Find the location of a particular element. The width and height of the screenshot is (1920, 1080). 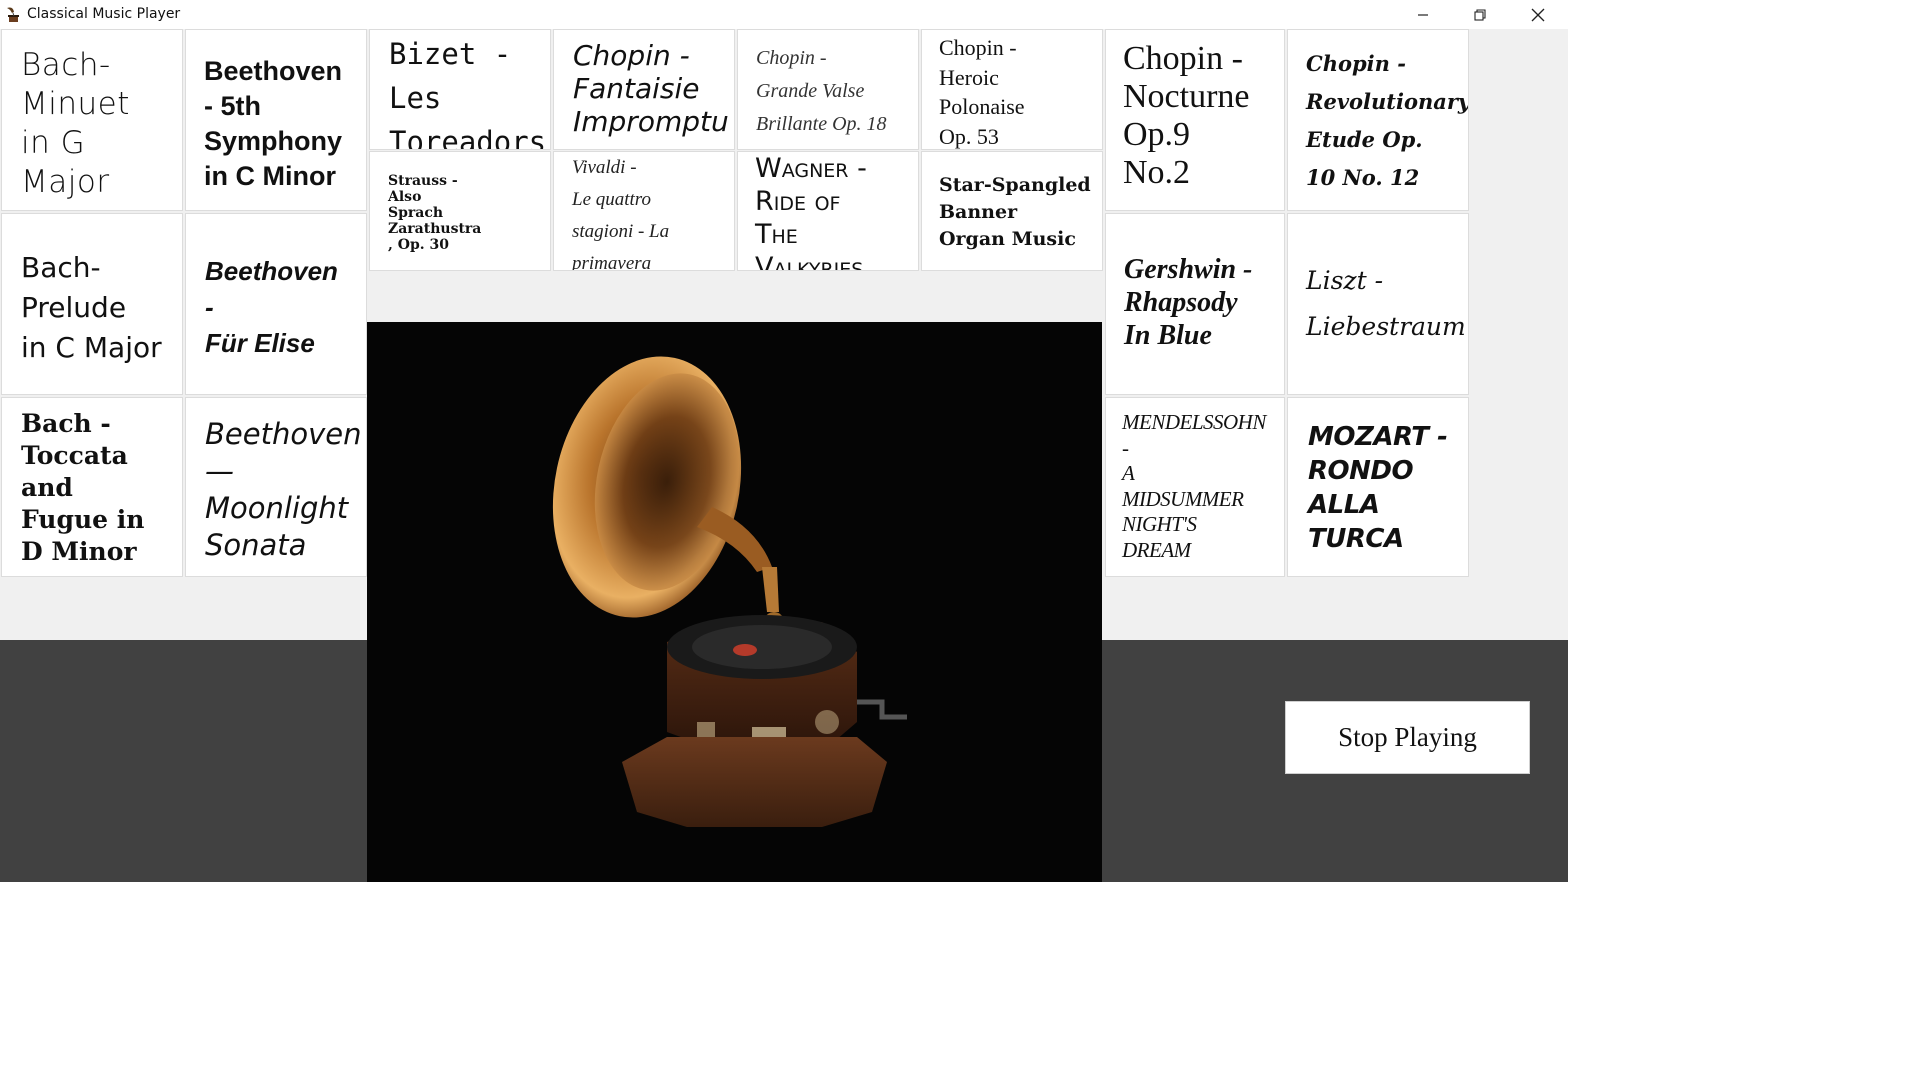

track-label: Chopin - Fantaisie Impromptu is located at coordinates (651, 88).